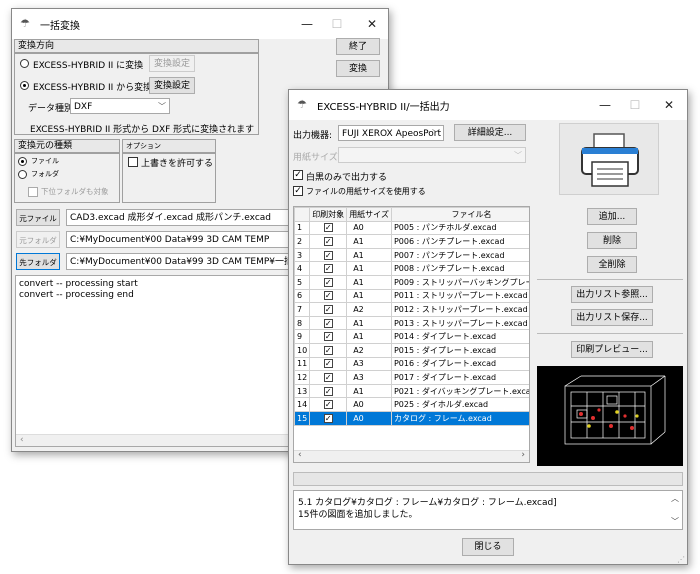 The height and width of the screenshot is (574, 700). Describe the element at coordinates (609, 159) in the screenshot. I see `printer-icon` at that location.